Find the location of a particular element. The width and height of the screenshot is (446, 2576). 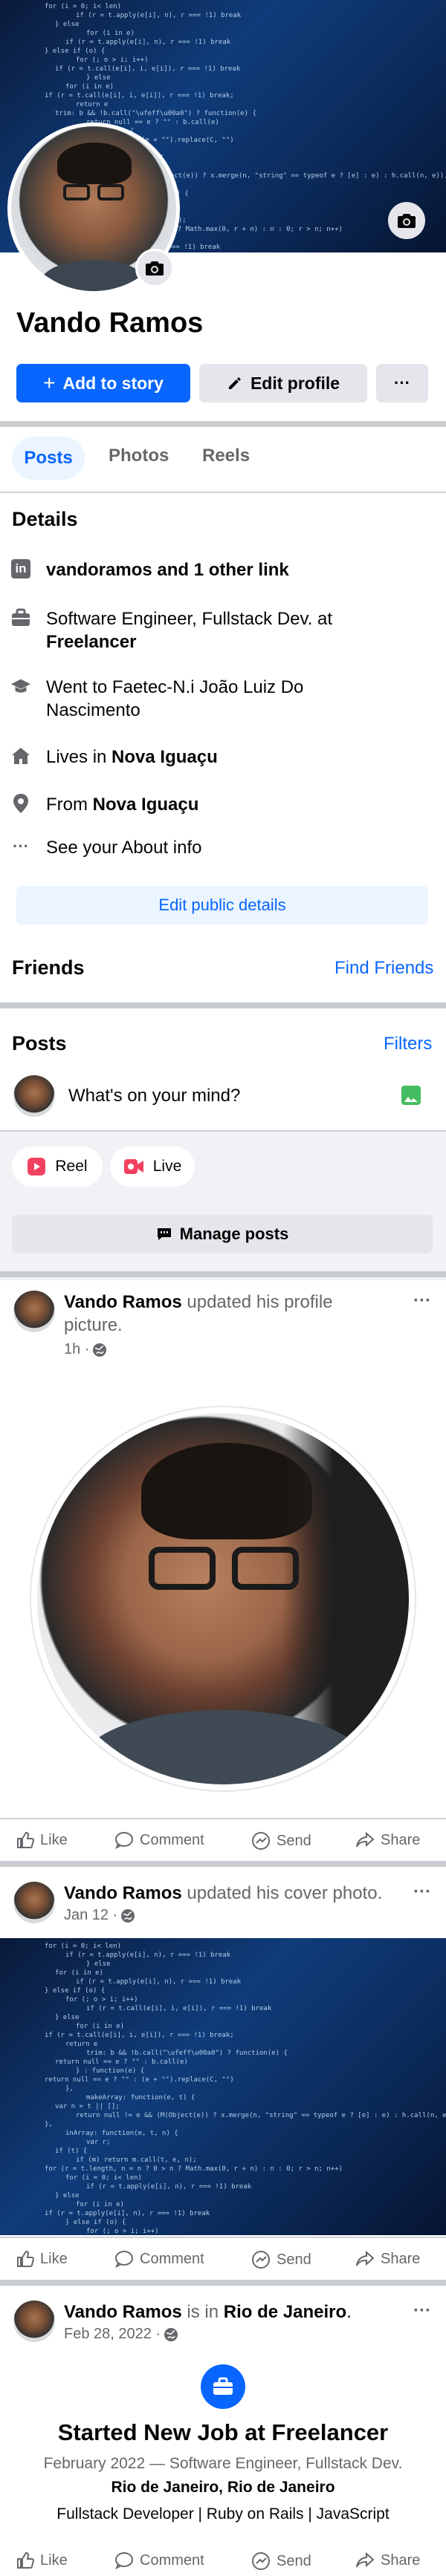

tab-posts: Posts is located at coordinates (49, 458).